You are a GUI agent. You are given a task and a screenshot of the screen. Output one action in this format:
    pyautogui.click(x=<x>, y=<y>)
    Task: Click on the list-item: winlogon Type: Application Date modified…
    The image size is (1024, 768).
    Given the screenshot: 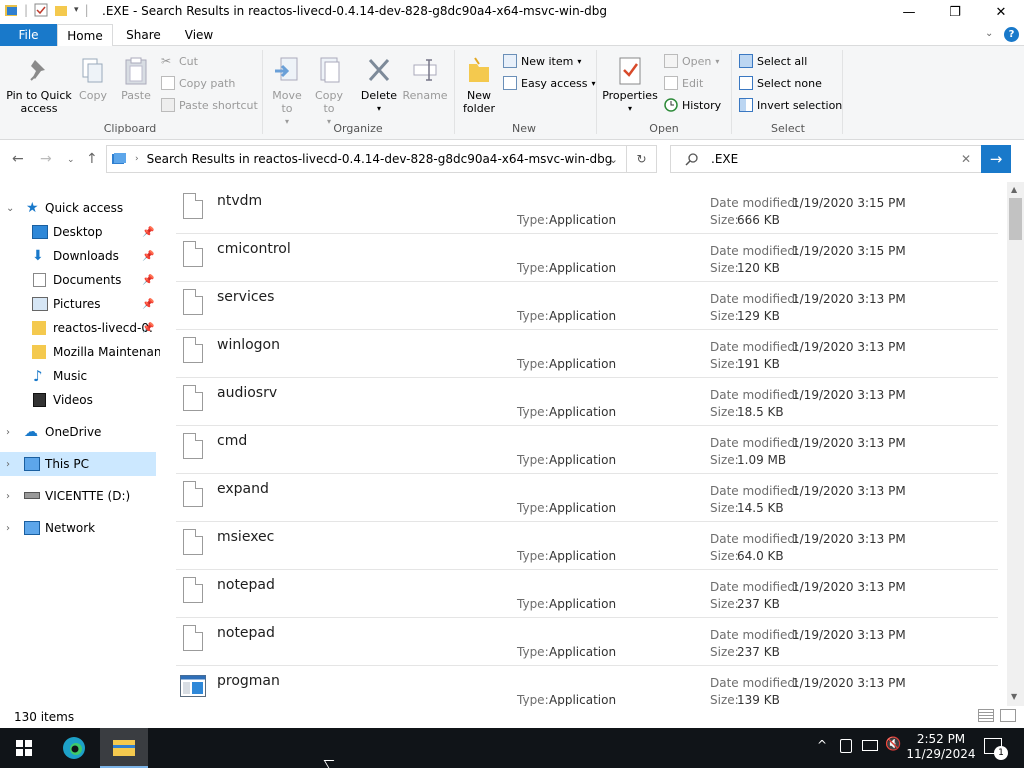 What is the action you would take?
    pyautogui.click(x=587, y=354)
    